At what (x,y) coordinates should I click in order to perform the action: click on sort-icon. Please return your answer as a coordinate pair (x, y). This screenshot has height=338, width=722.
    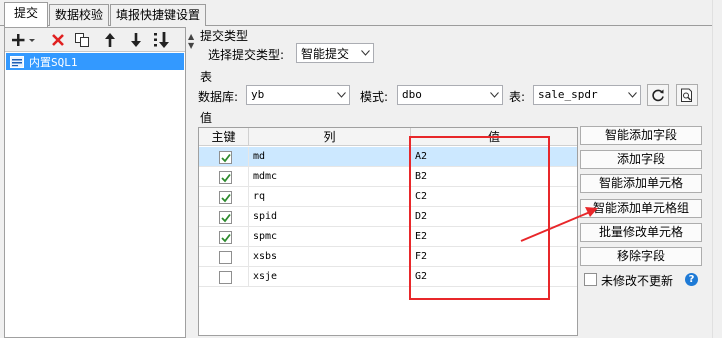
    Looking at the image, I should click on (161, 40).